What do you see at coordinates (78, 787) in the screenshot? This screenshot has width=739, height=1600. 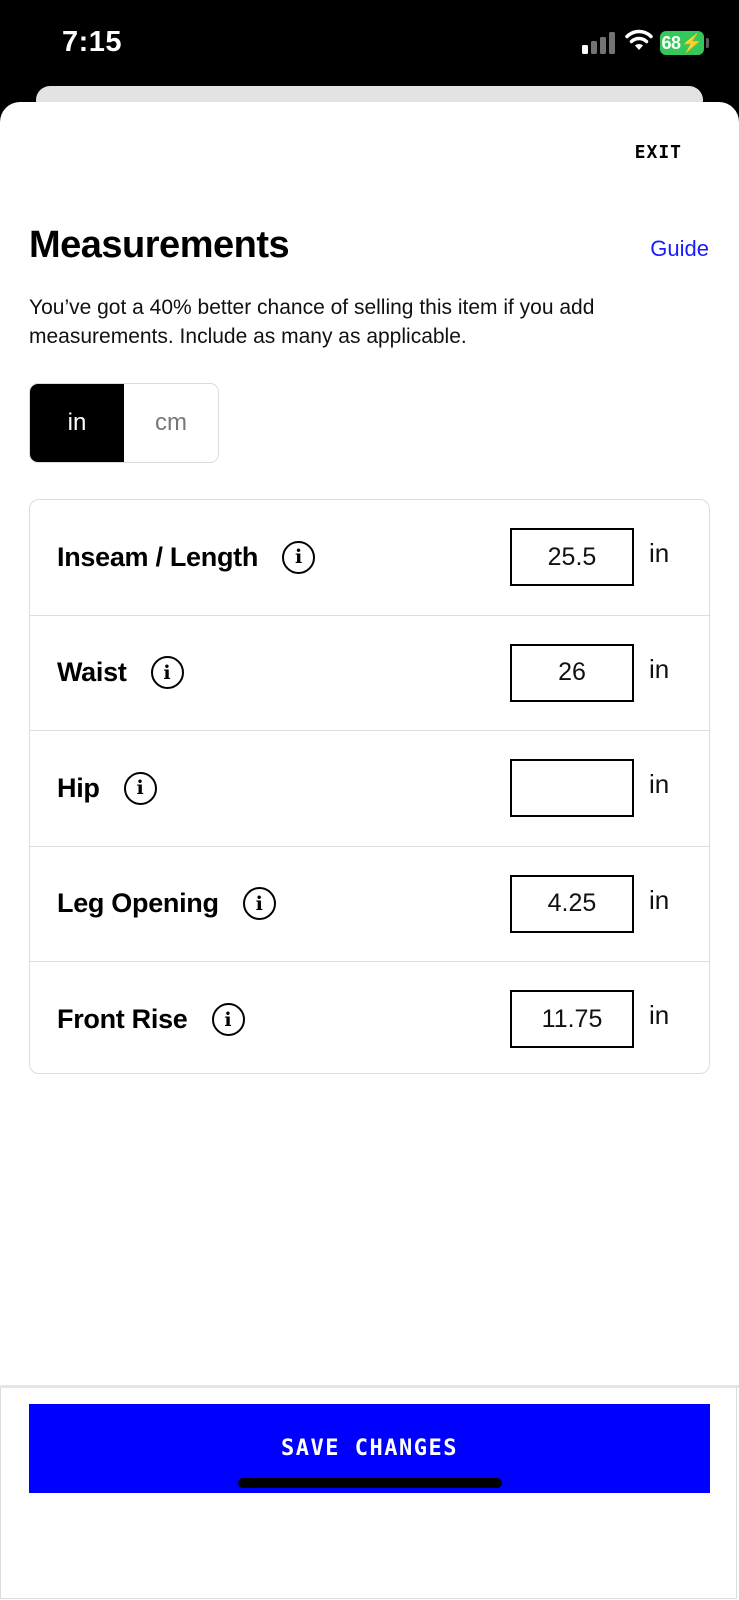 I see `measurement-label: Hip` at bounding box center [78, 787].